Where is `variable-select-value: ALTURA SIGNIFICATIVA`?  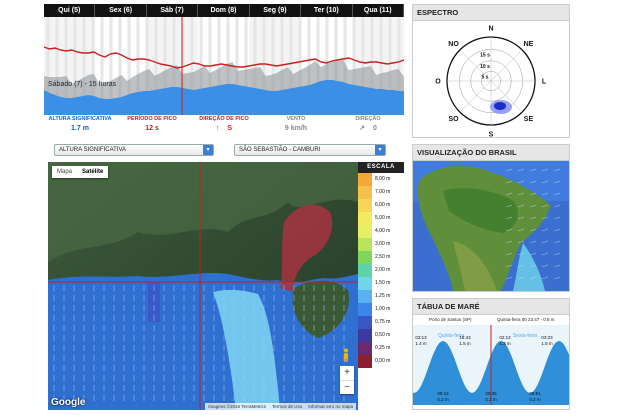 variable-select-value: ALTURA SIGNIFICATIVA is located at coordinates (93, 150).